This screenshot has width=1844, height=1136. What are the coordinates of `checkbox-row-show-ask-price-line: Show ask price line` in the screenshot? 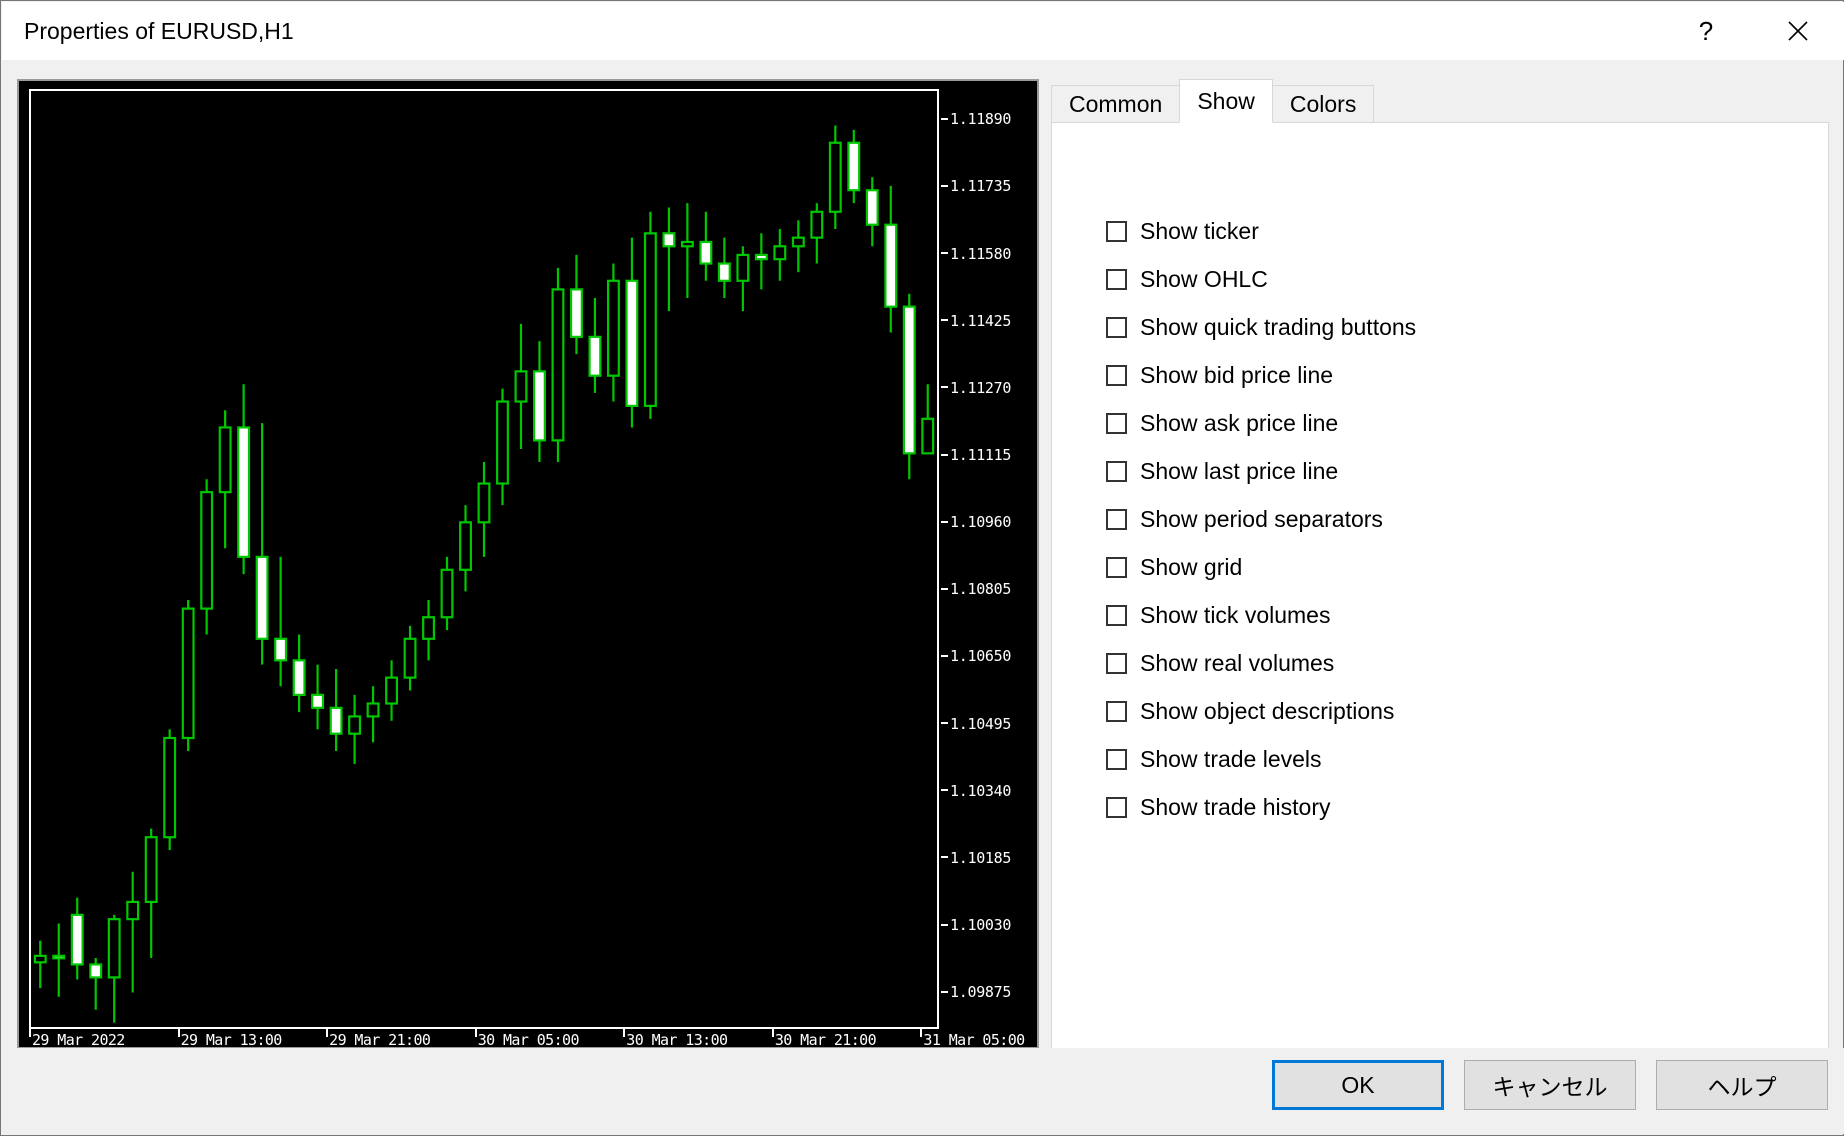 It's located at (1451, 423).